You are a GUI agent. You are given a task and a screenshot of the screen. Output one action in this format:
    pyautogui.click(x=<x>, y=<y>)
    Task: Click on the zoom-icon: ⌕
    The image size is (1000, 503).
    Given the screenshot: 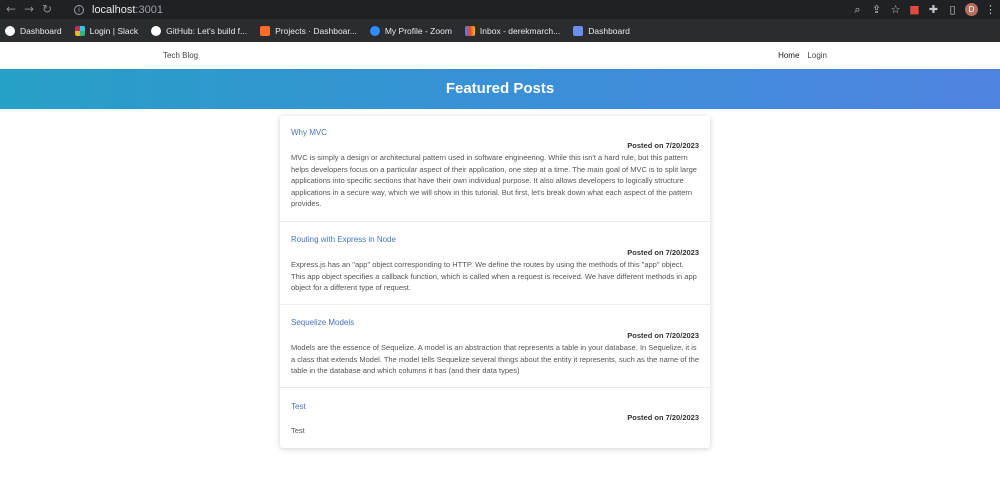 What is the action you would take?
    pyautogui.click(x=857, y=9)
    